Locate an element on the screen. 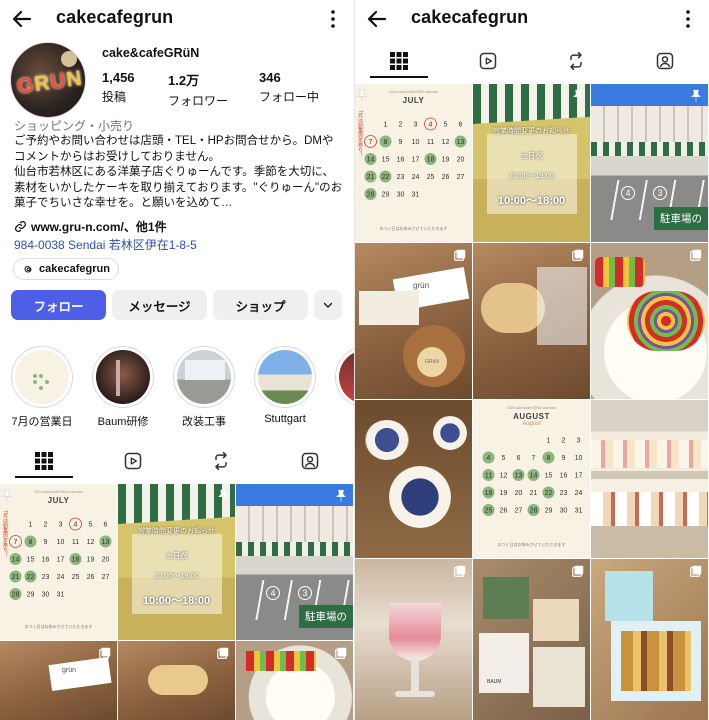 Image resolution: width=709 pixels, height=720 pixels. following-count: 346 フォロー中 is located at coordinates (289, 87).